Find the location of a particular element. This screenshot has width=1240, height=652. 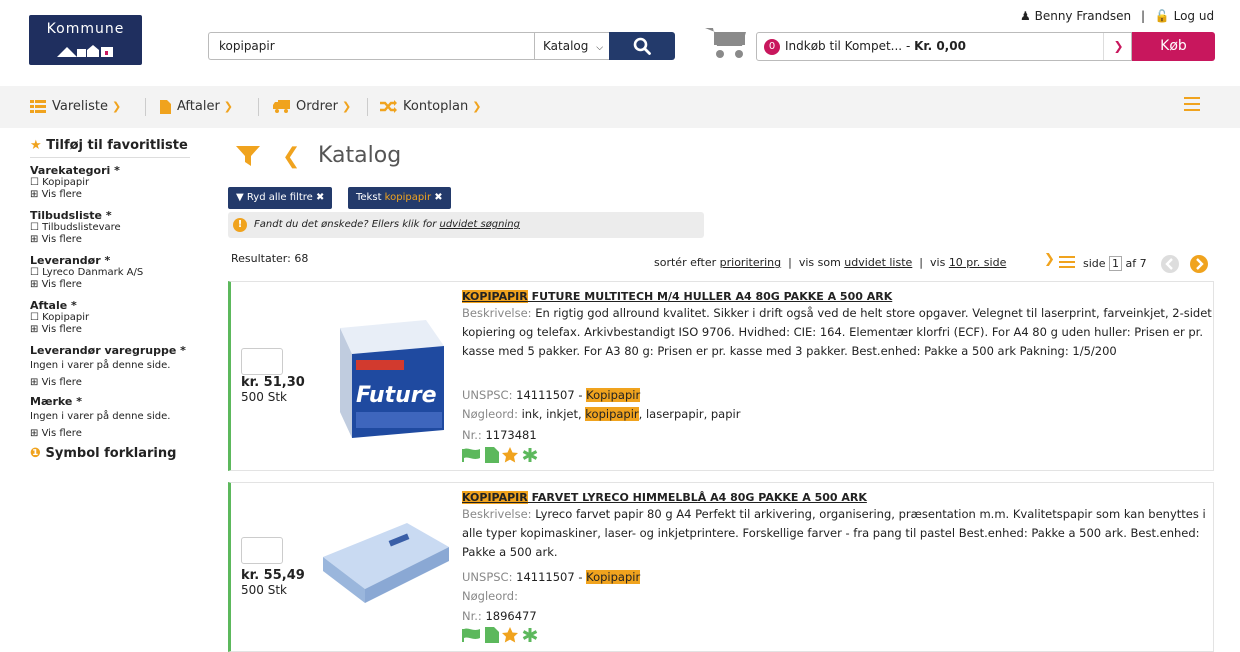

search-input is located at coordinates (371, 46).